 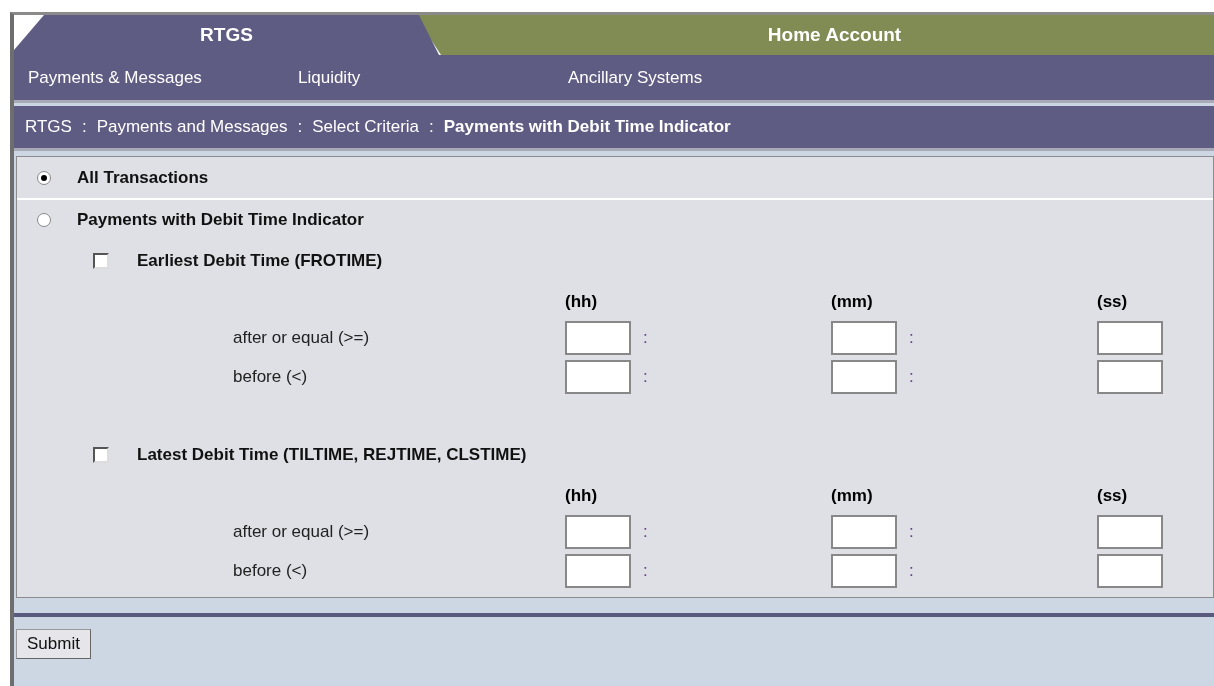 What do you see at coordinates (635, 77) in the screenshot?
I see `menu-item: Ancillary Systems` at bounding box center [635, 77].